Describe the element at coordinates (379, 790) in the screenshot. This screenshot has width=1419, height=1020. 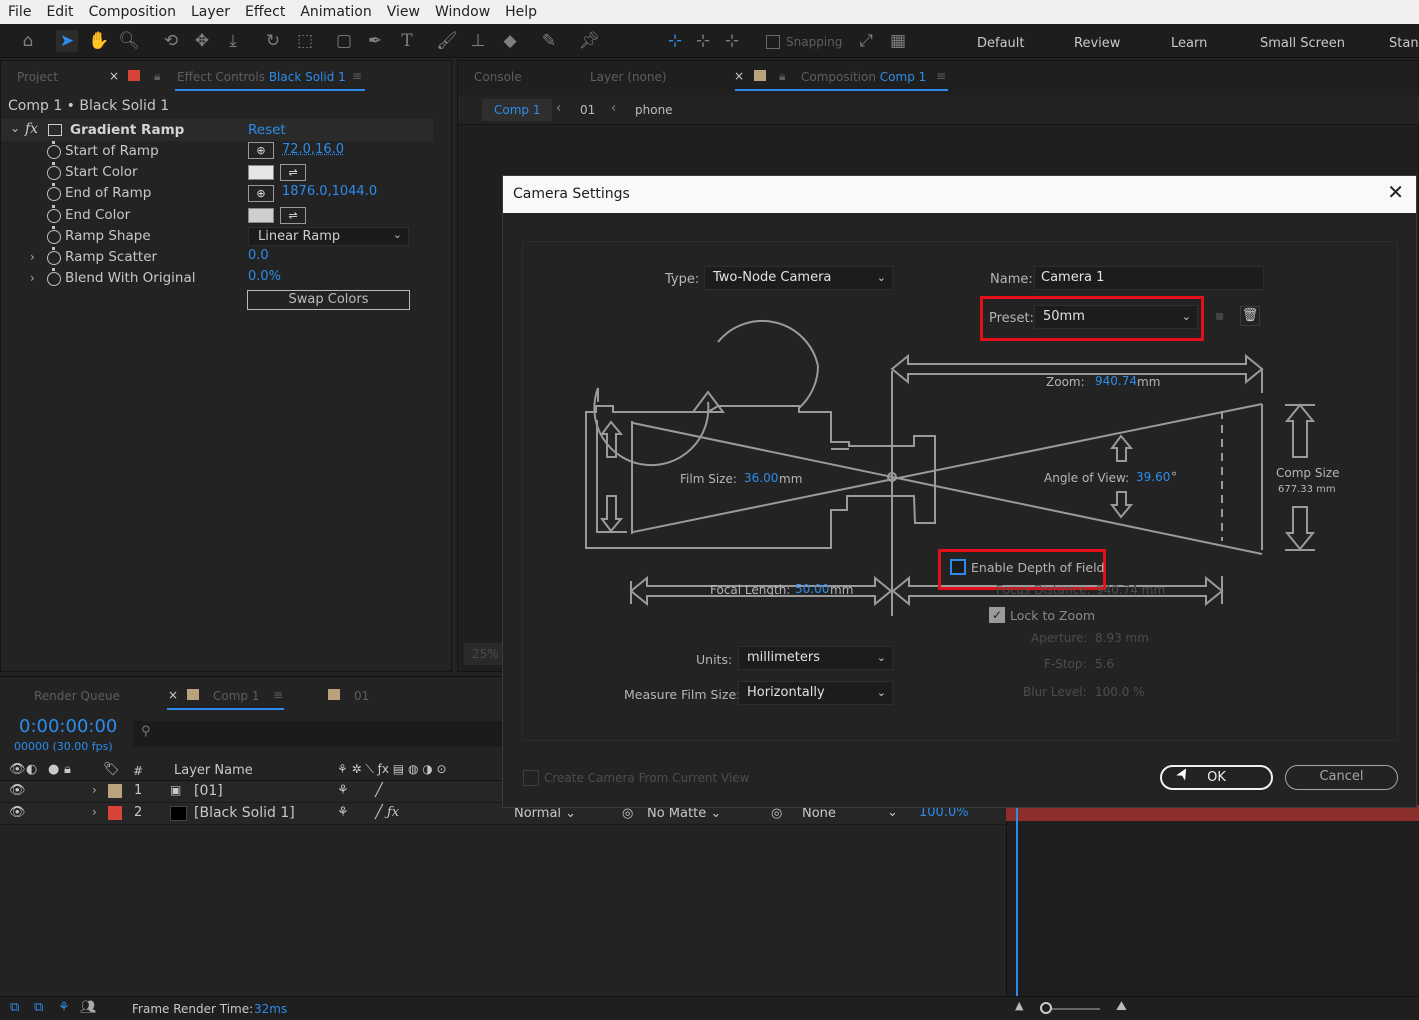
I see `quality-switch-icon: ╱` at that location.